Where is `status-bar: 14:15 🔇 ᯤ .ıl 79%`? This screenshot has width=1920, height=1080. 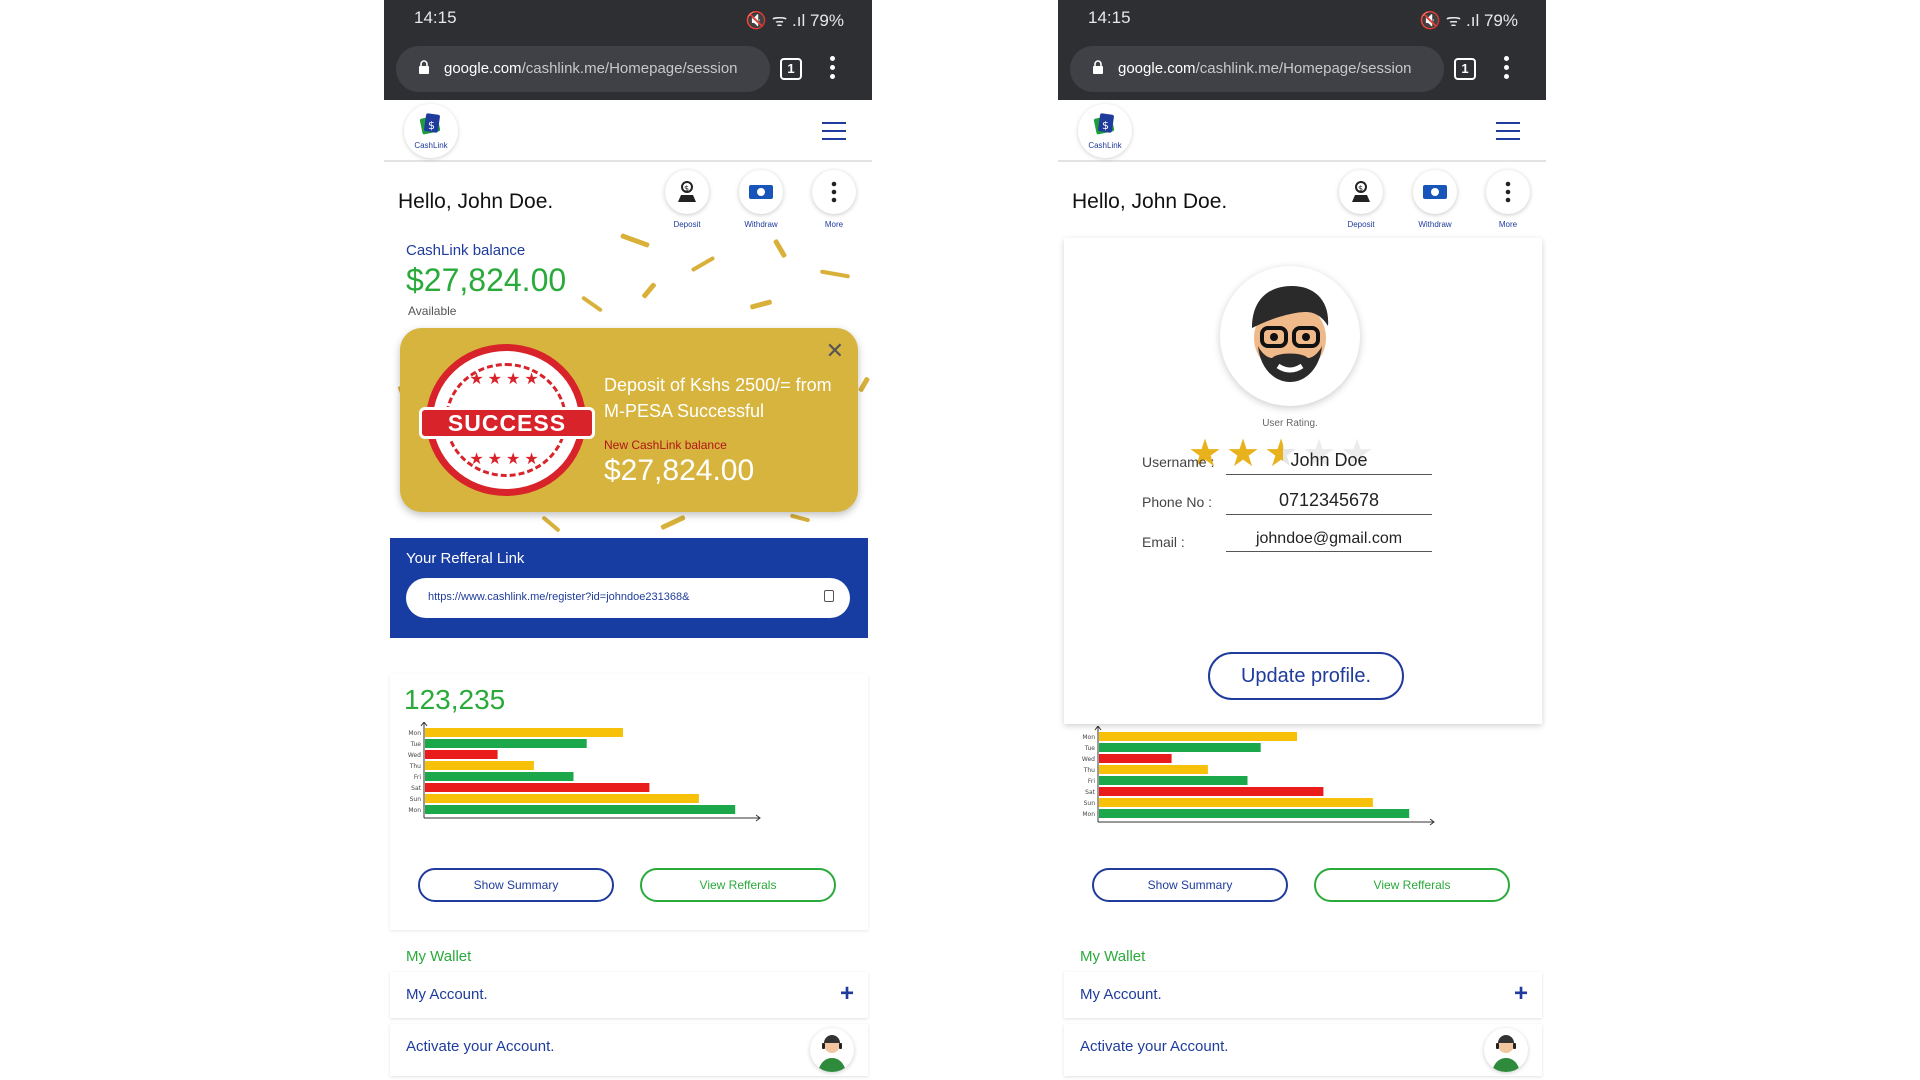
status-bar: 14:15 🔇 ᯤ .ıl 79% is located at coordinates (628, 18).